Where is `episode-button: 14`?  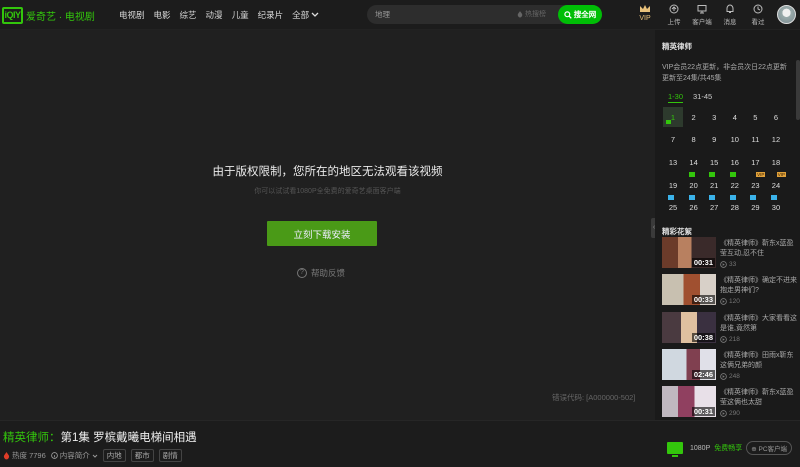 episode-button: 14 is located at coordinates (694, 162).